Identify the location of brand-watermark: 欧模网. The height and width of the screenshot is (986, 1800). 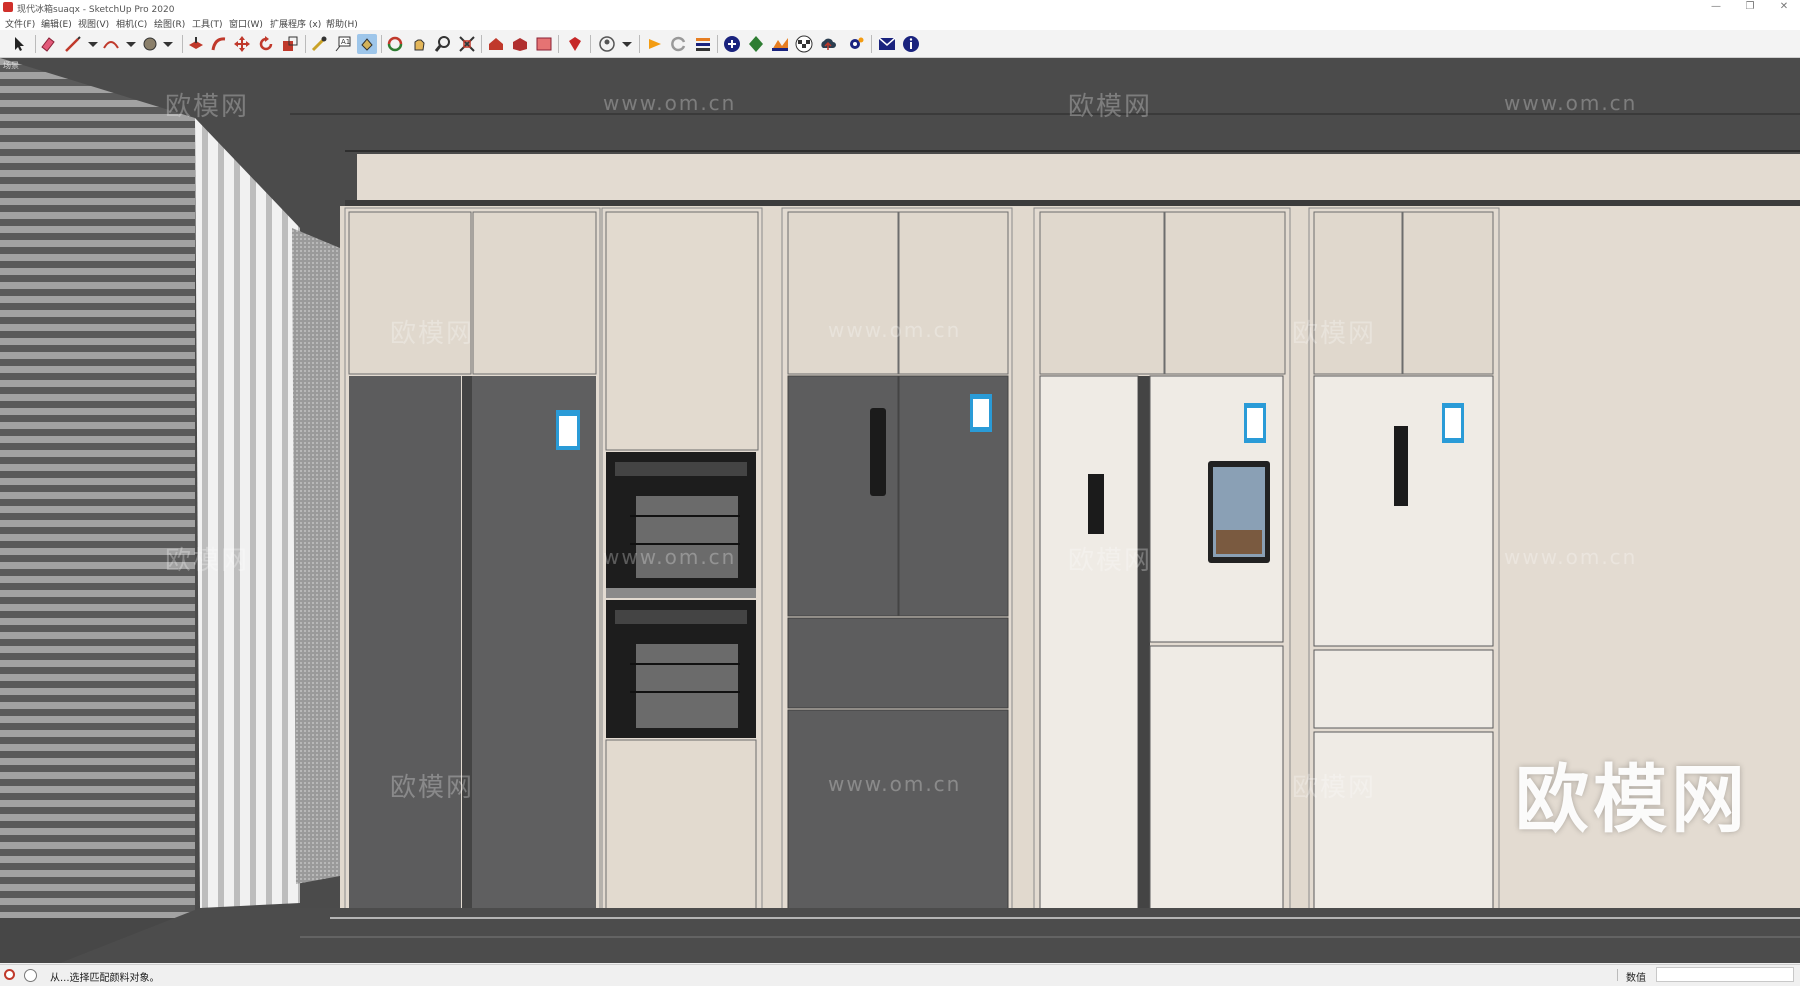
(1632, 800).